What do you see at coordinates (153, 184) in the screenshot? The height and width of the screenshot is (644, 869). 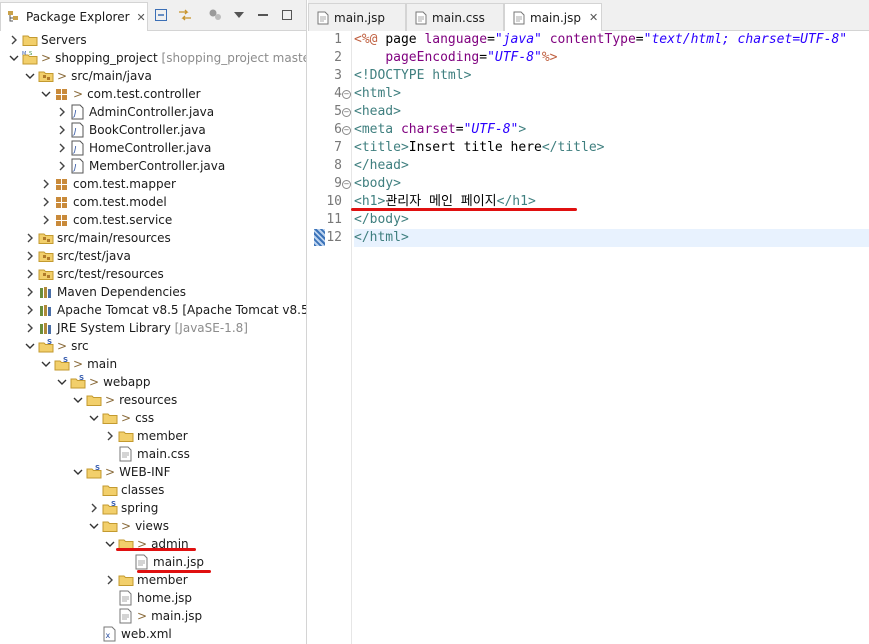 I see `tree-item: com.test.mapper` at bounding box center [153, 184].